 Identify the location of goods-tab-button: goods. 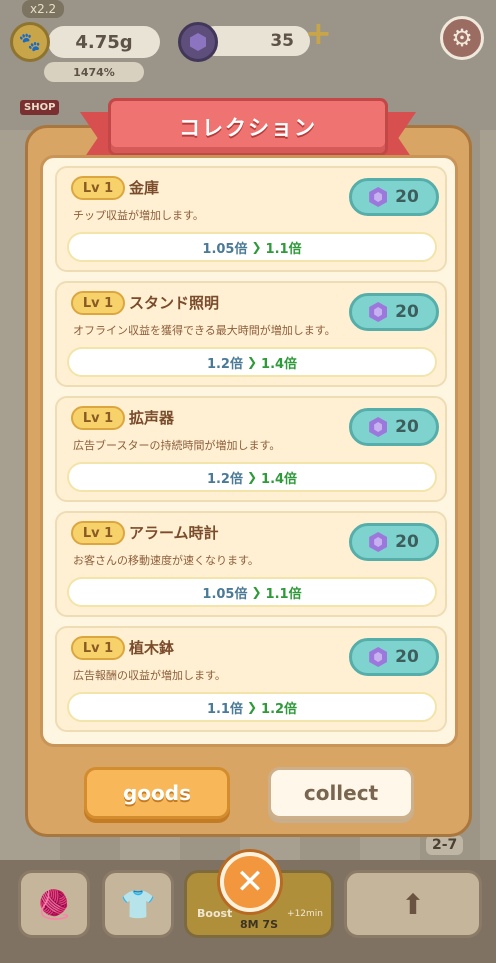
(157, 793).